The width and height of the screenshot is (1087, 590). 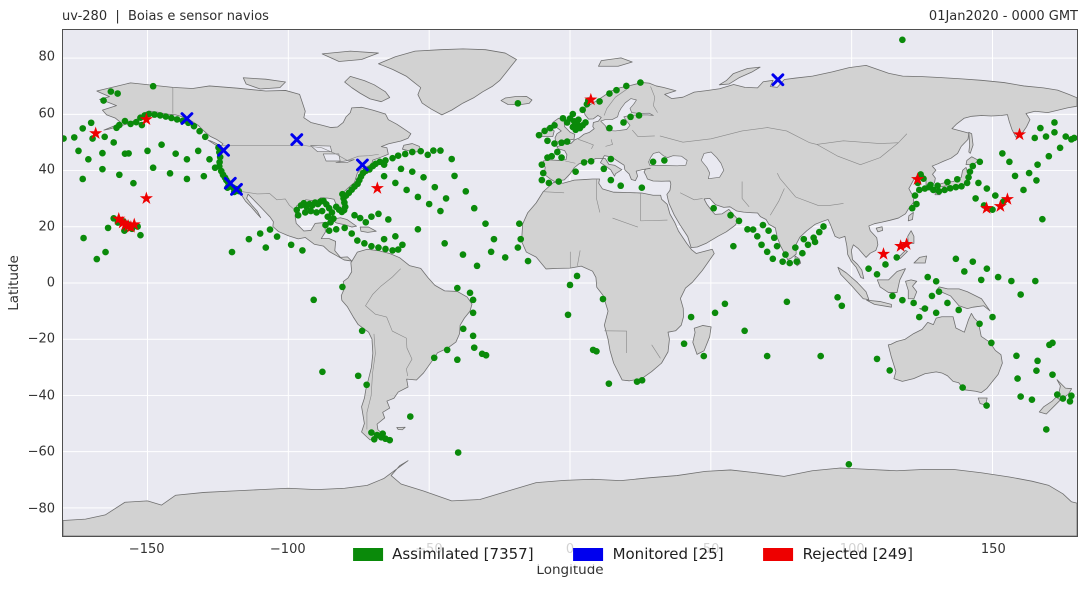 What do you see at coordinates (287, 549) in the screenshot?
I see `x-tick-label: −100` at bounding box center [287, 549].